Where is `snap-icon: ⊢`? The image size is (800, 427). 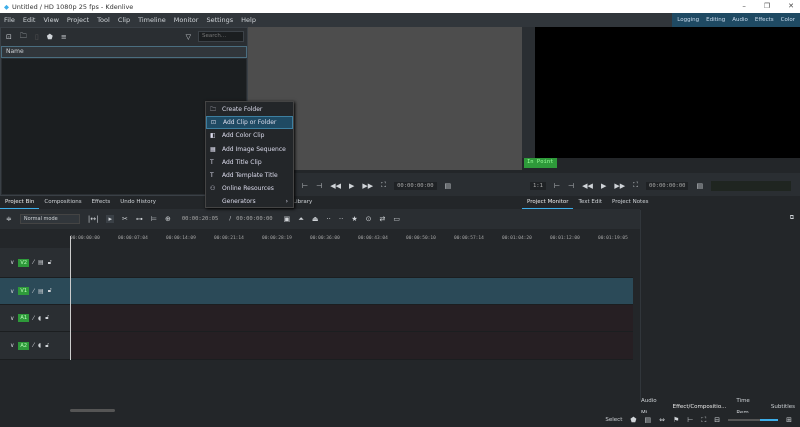
snap-icon: ⊢ is located at coordinates (690, 420).